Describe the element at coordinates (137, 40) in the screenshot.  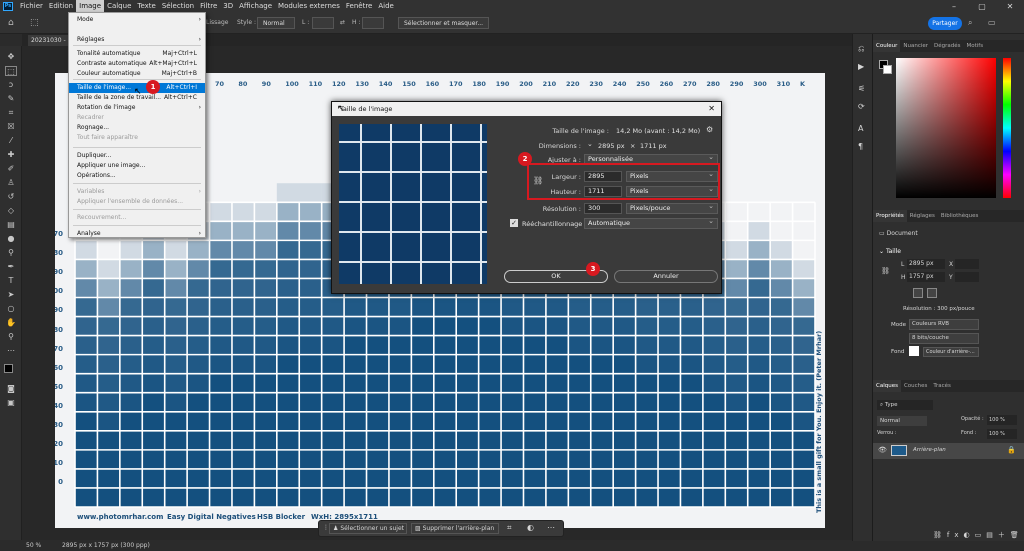
I see `image-menu-item: Réglages ›` at that location.